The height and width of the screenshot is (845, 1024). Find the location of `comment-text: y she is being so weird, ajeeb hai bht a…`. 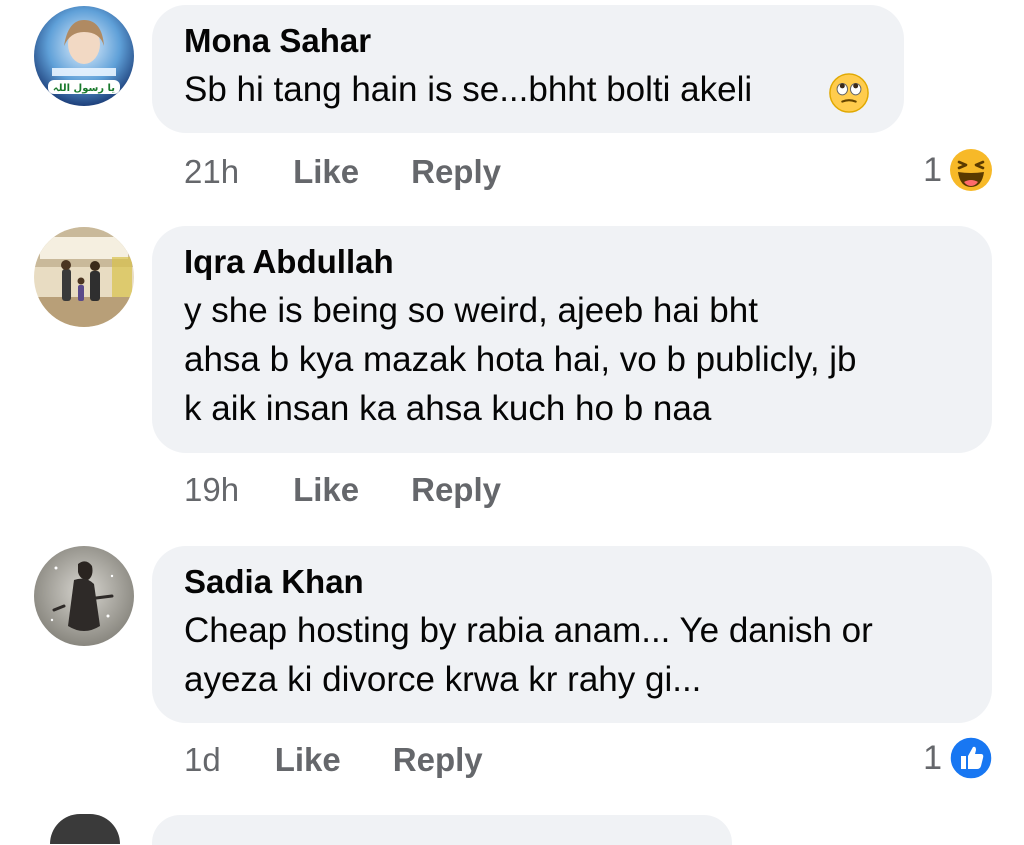

comment-text: y she is being so weird, ajeeb hai bht a… is located at coordinates (572, 359).